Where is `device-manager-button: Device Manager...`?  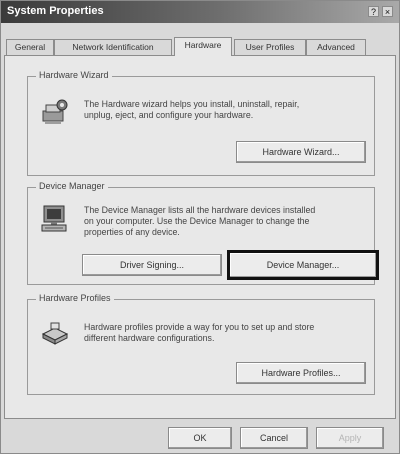
device-manager-button: Device Manager... is located at coordinates (303, 265).